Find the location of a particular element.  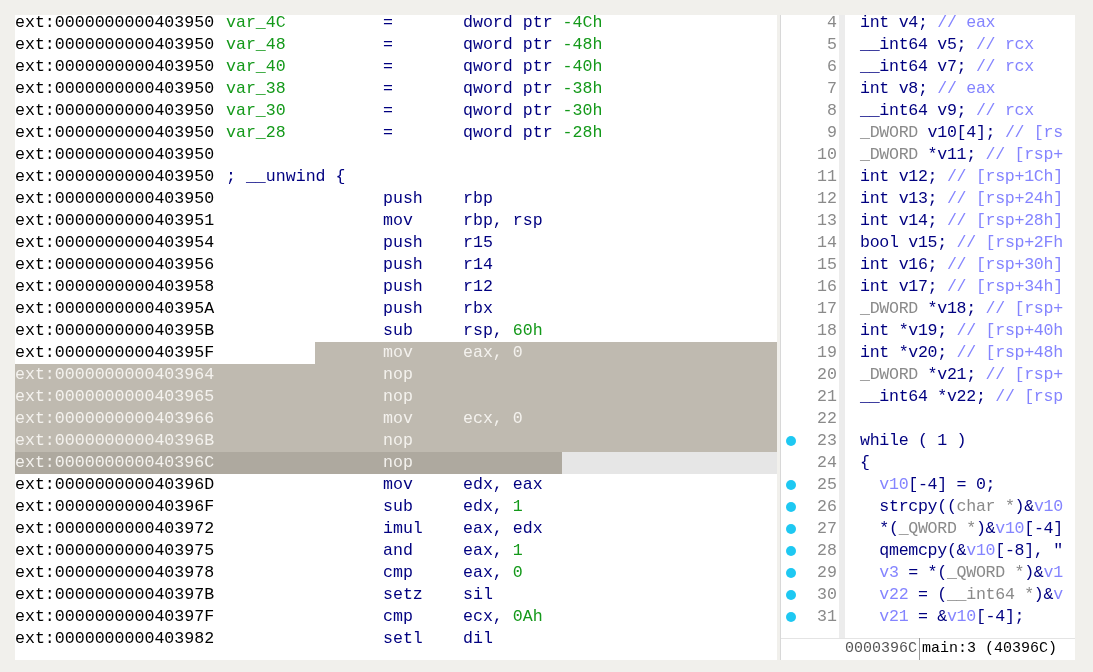

line-number: 23 is located at coordinates (827, 440).